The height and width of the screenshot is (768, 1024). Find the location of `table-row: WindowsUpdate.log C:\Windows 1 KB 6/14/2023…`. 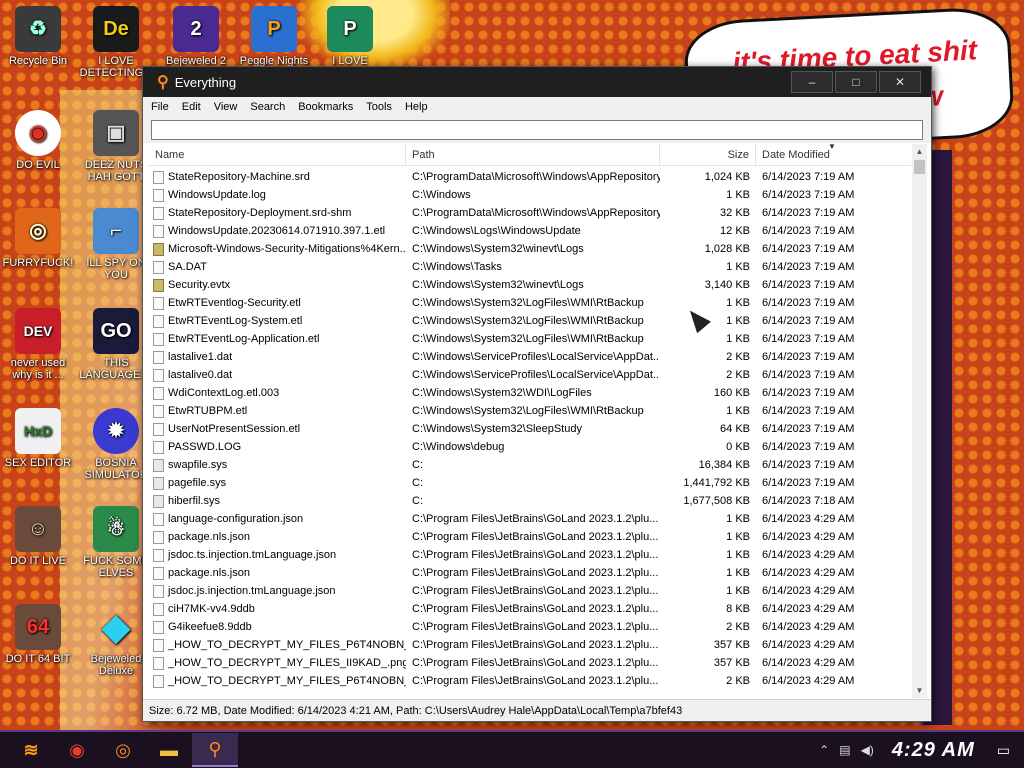

table-row: WindowsUpdate.log C:\Windows 1 KB 6/14/2023… is located at coordinates (530, 195).